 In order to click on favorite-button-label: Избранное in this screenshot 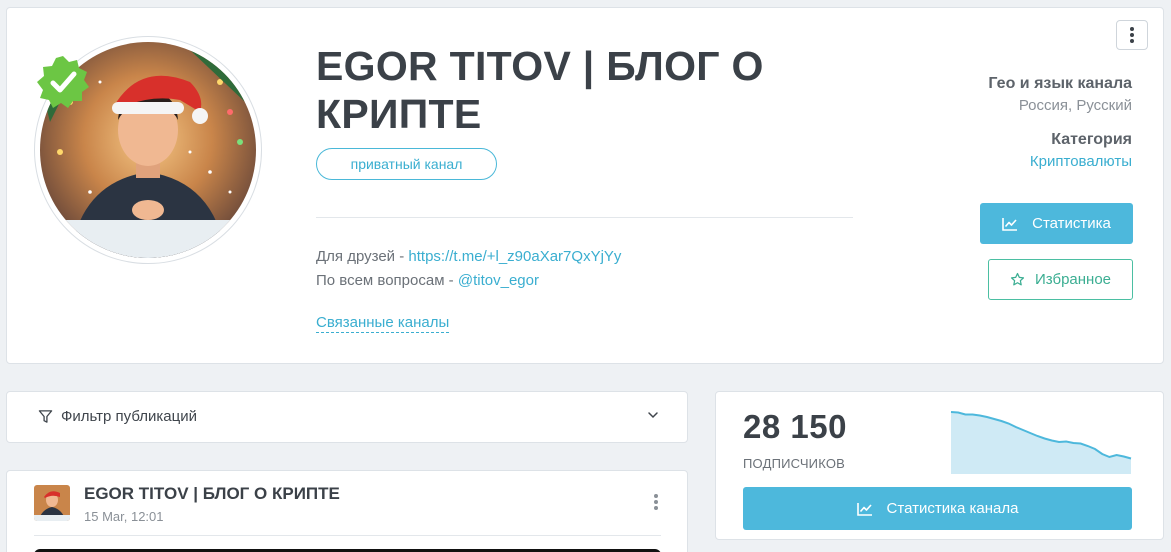, I will do `click(1073, 279)`.